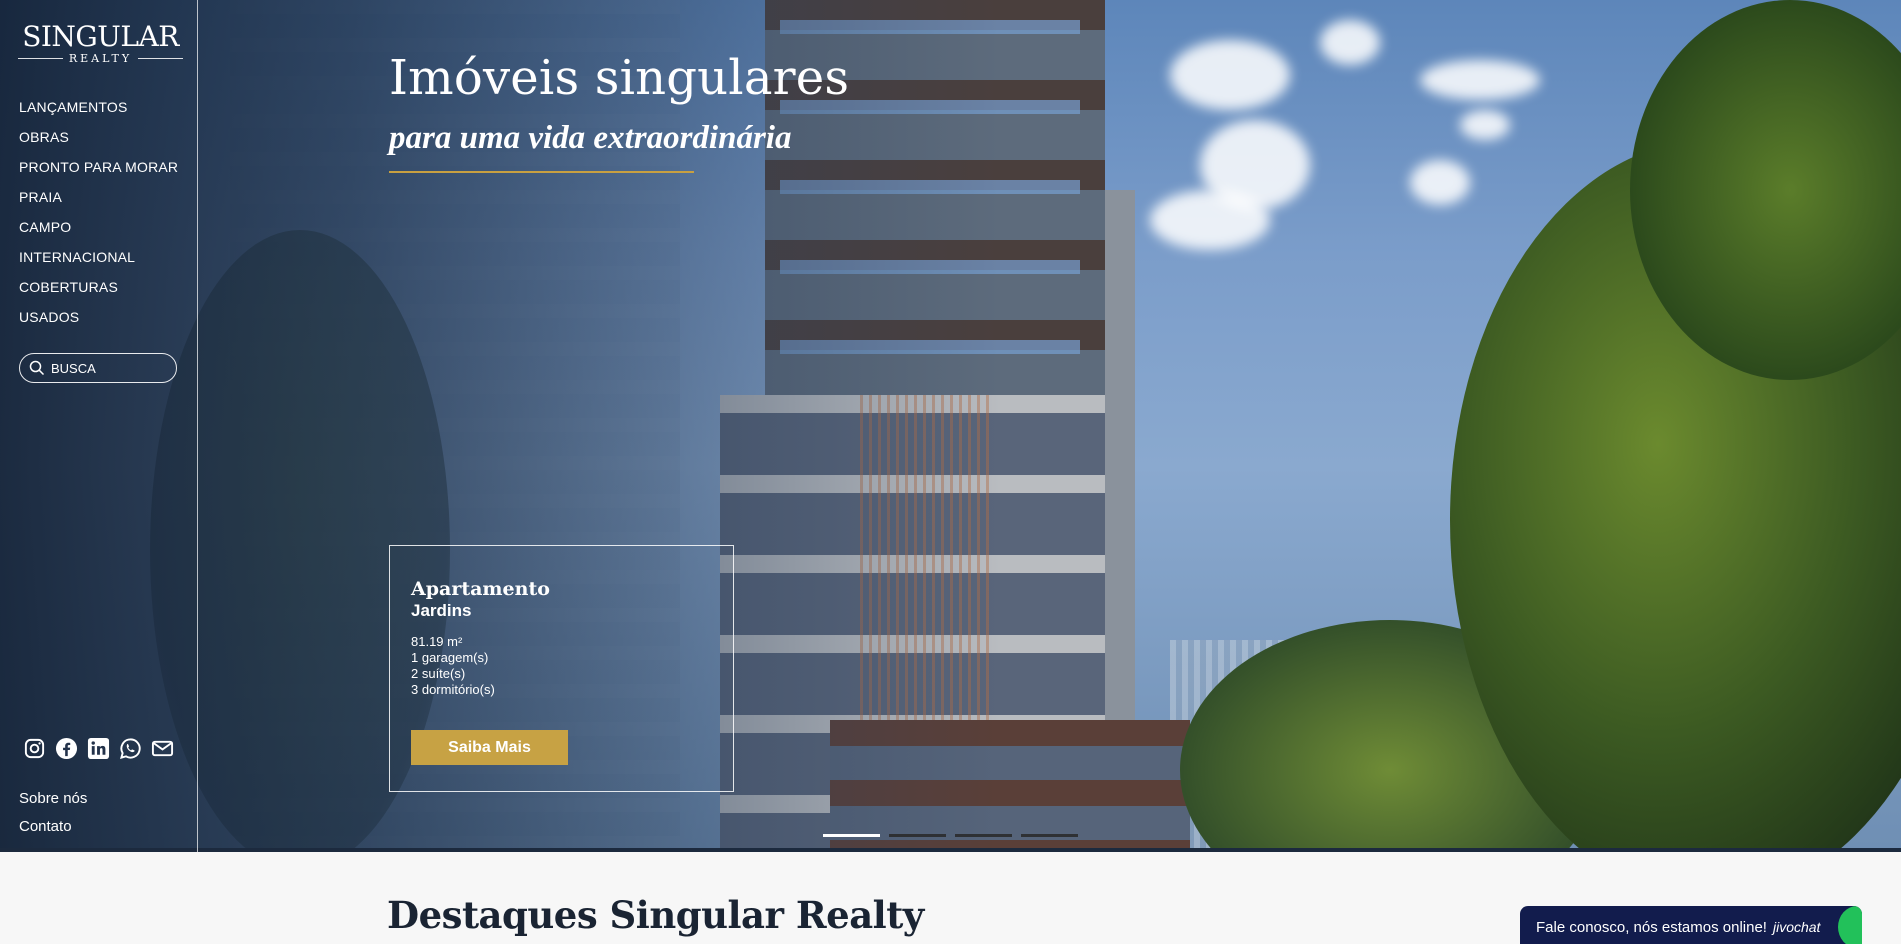 The height and width of the screenshot is (944, 1901). What do you see at coordinates (98, 203) in the screenshot?
I see `nav-item: PRAIA` at bounding box center [98, 203].